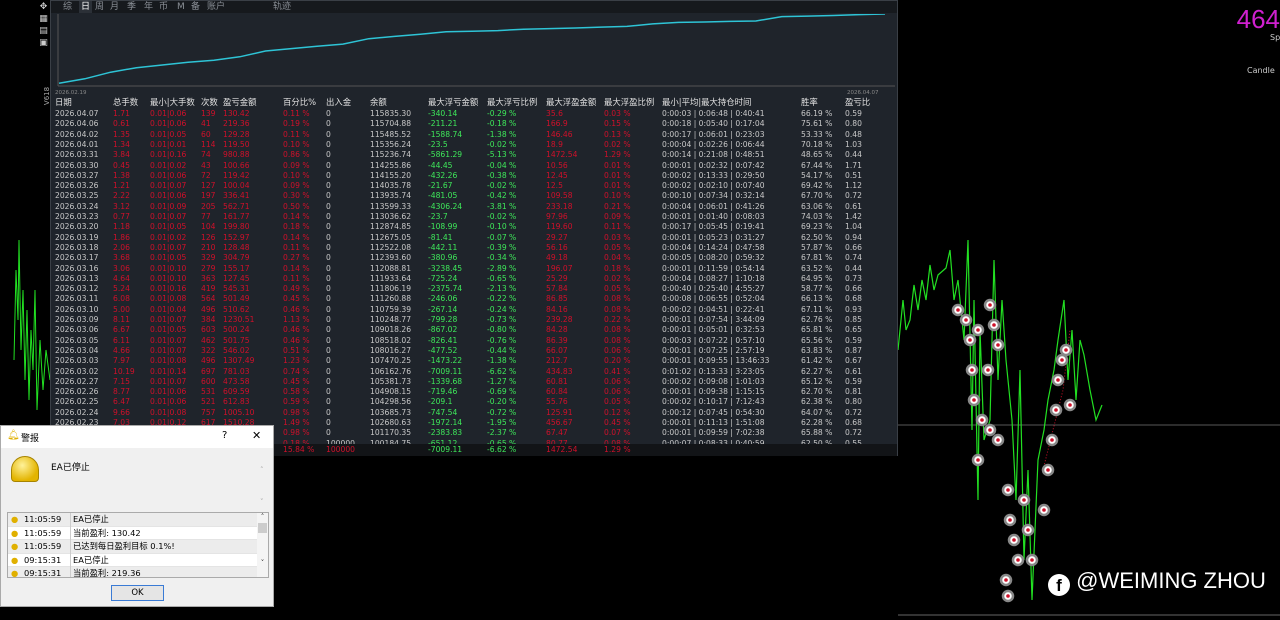  What do you see at coordinates (512, 102) in the screenshot?
I see `column-header: 最大浮亏比例` at bounding box center [512, 102].